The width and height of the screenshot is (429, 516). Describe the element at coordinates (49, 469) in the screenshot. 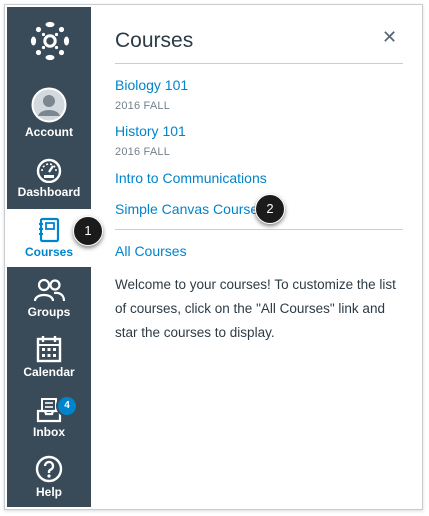

I see `help-question-icon` at that location.